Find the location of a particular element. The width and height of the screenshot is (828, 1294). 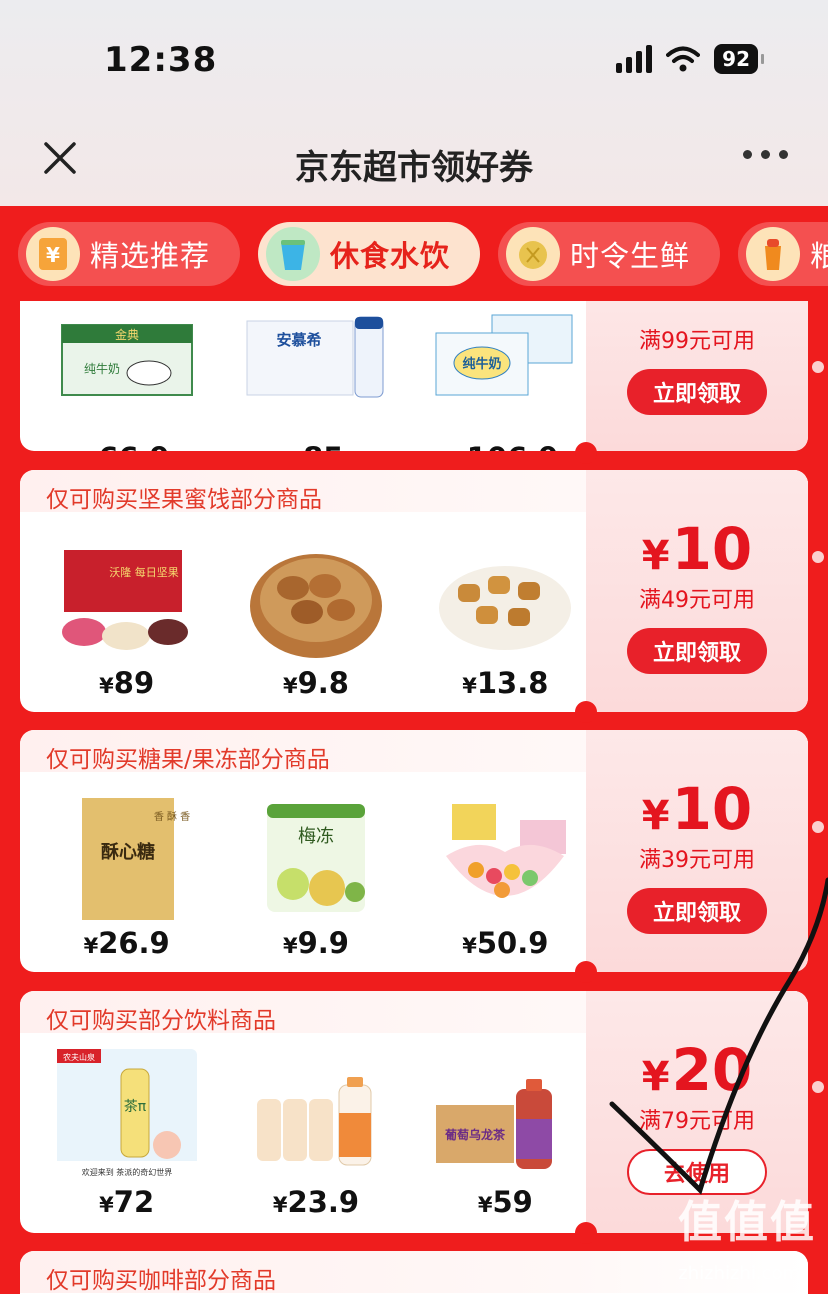

product-item: 梅冻 ¥9.9 is located at coordinates (315, 878).